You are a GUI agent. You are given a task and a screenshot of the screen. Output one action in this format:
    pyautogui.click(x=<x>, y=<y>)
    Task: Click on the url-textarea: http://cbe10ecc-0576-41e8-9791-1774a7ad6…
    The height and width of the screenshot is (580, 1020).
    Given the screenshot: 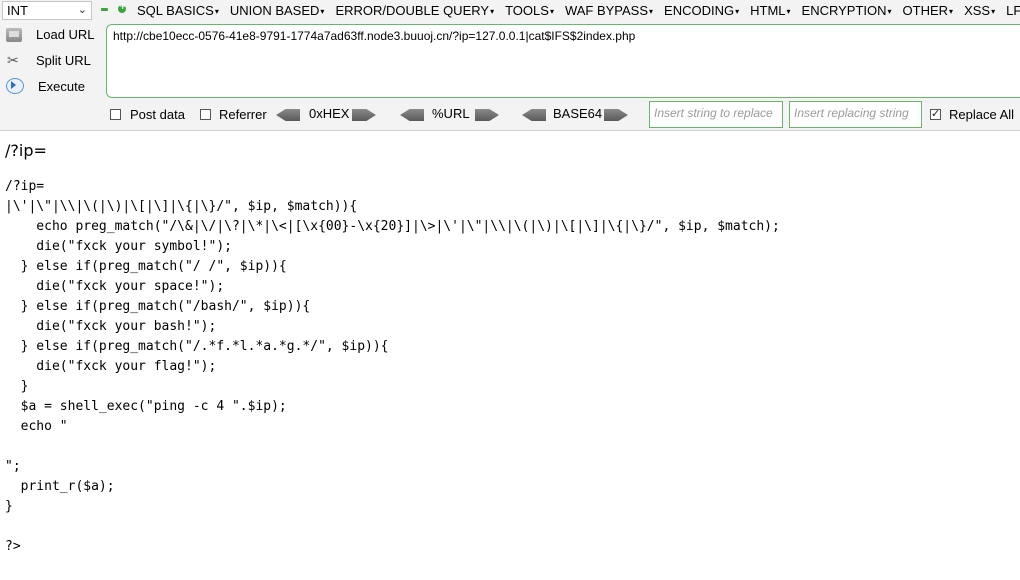 What is the action you would take?
    pyautogui.click(x=563, y=61)
    